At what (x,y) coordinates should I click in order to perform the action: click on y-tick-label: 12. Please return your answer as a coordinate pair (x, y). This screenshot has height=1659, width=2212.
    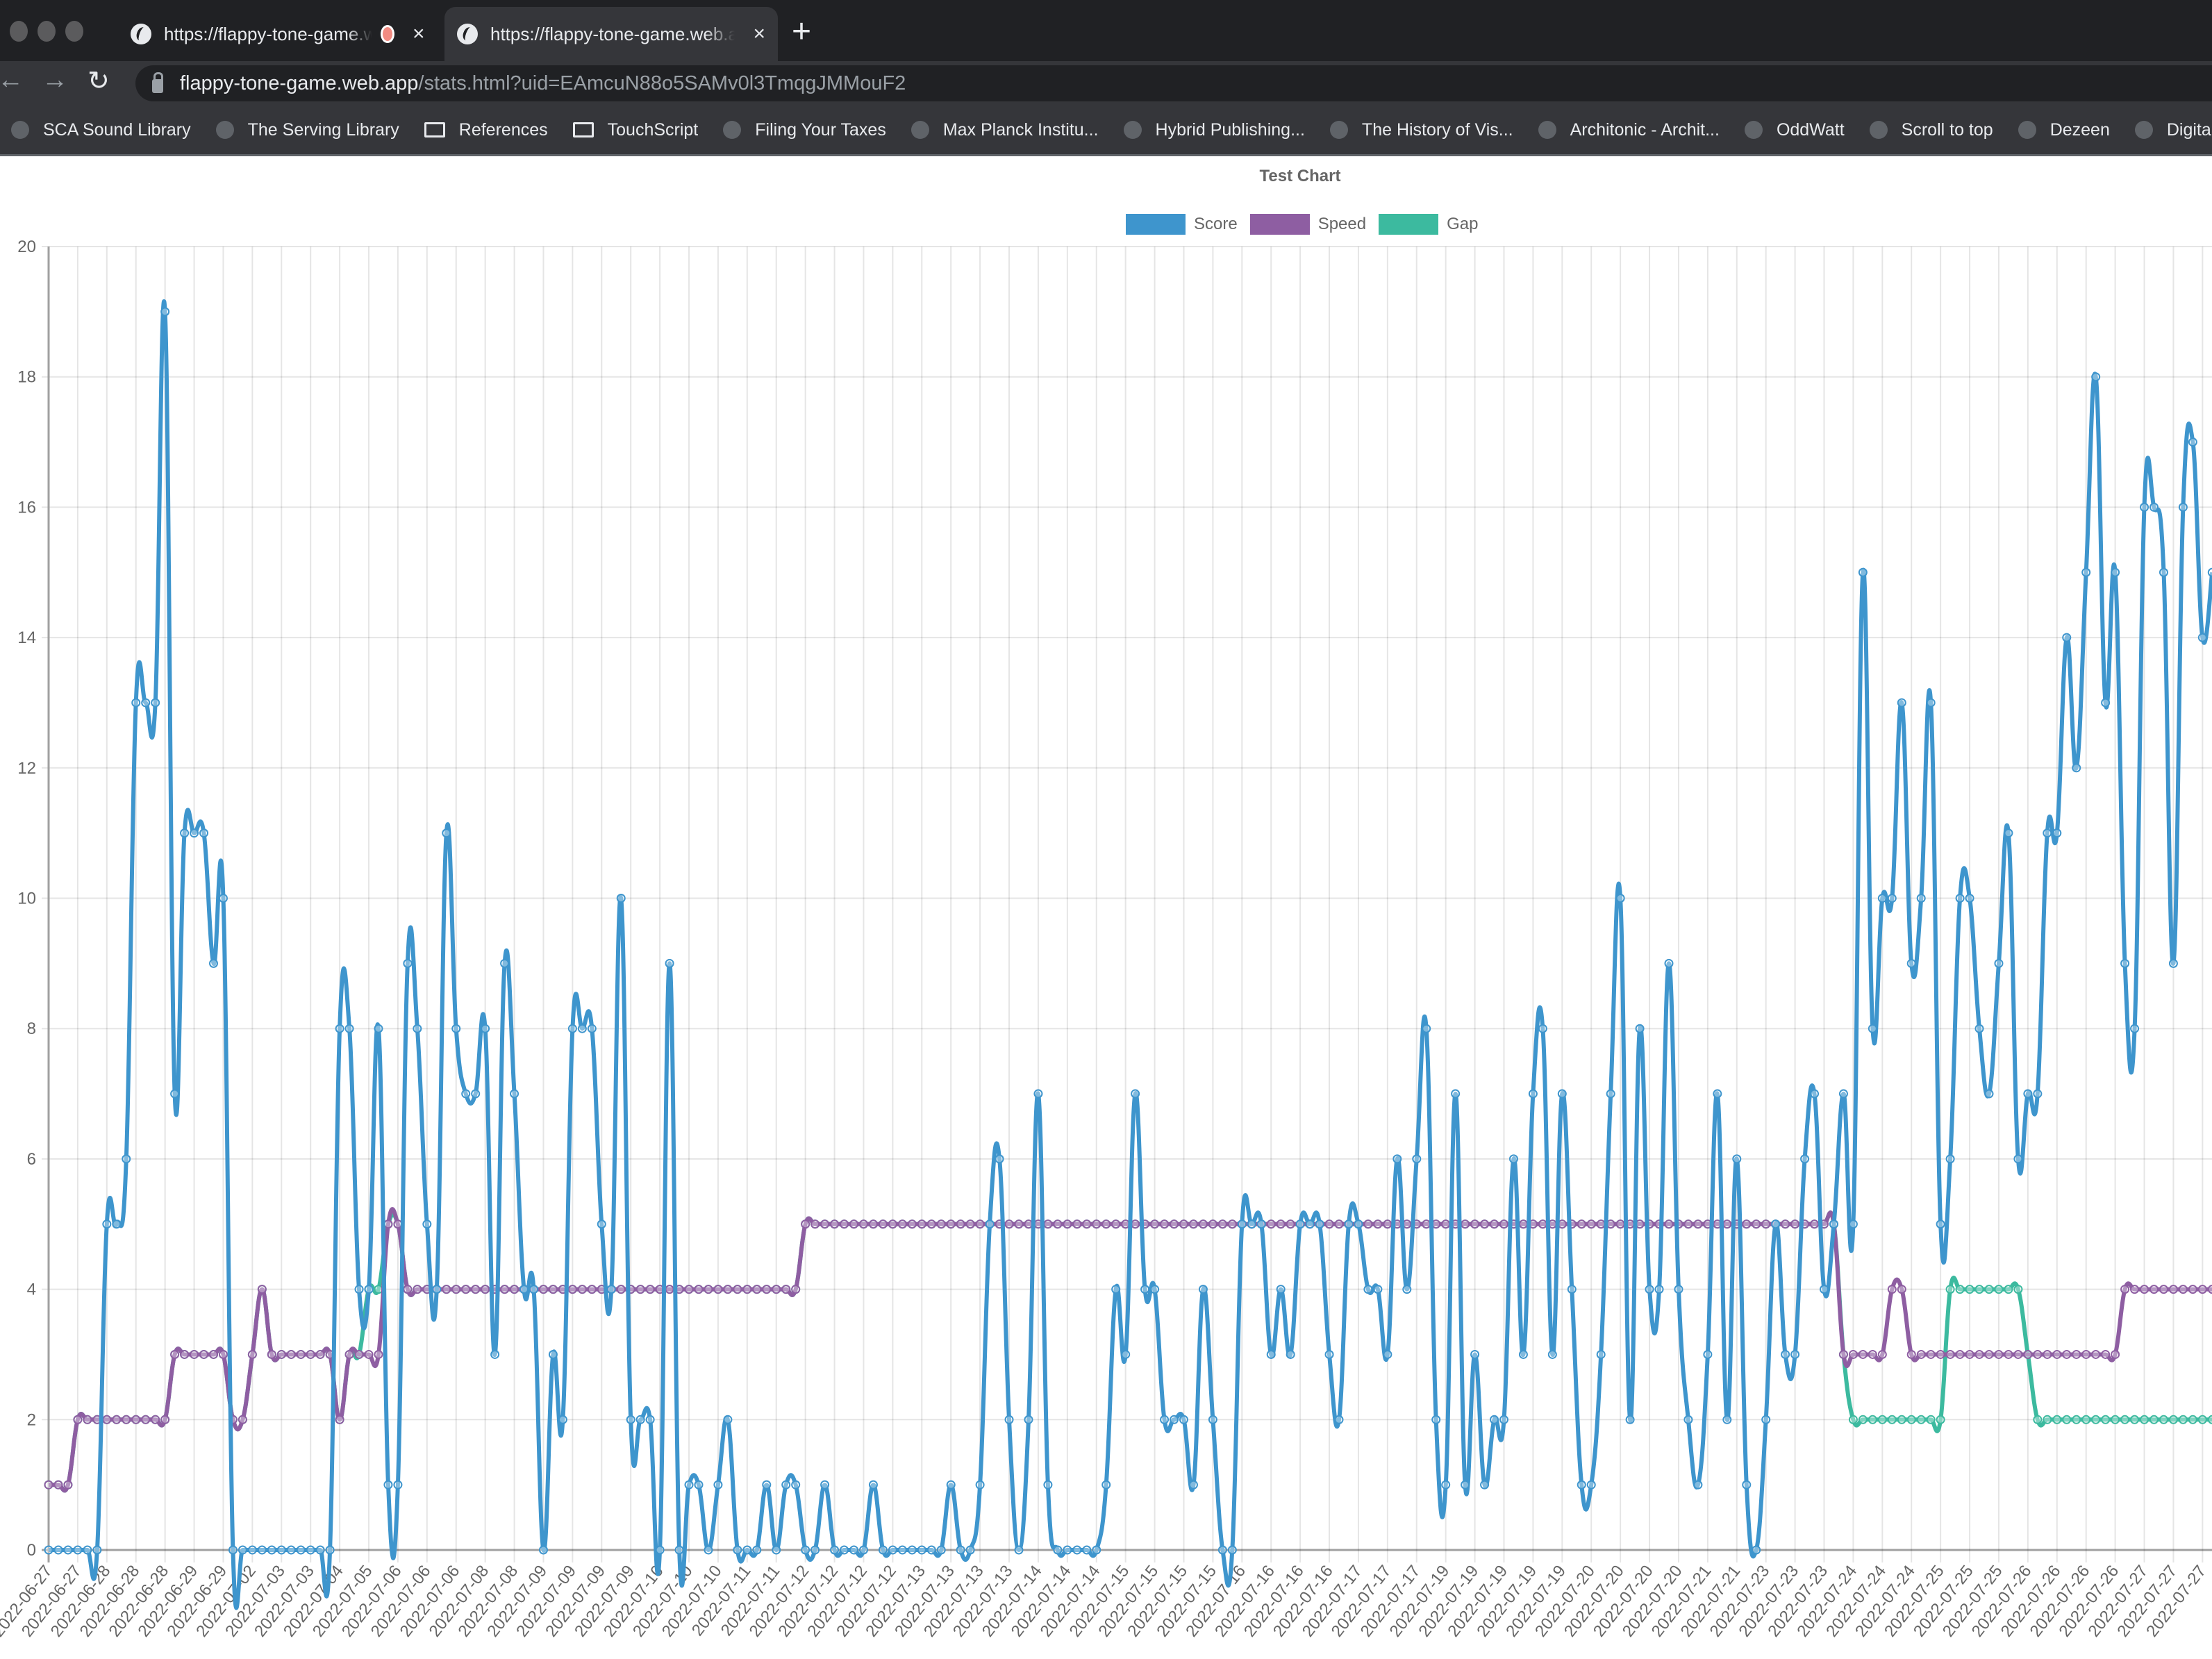
    Looking at the image, I should click on (26, 768).